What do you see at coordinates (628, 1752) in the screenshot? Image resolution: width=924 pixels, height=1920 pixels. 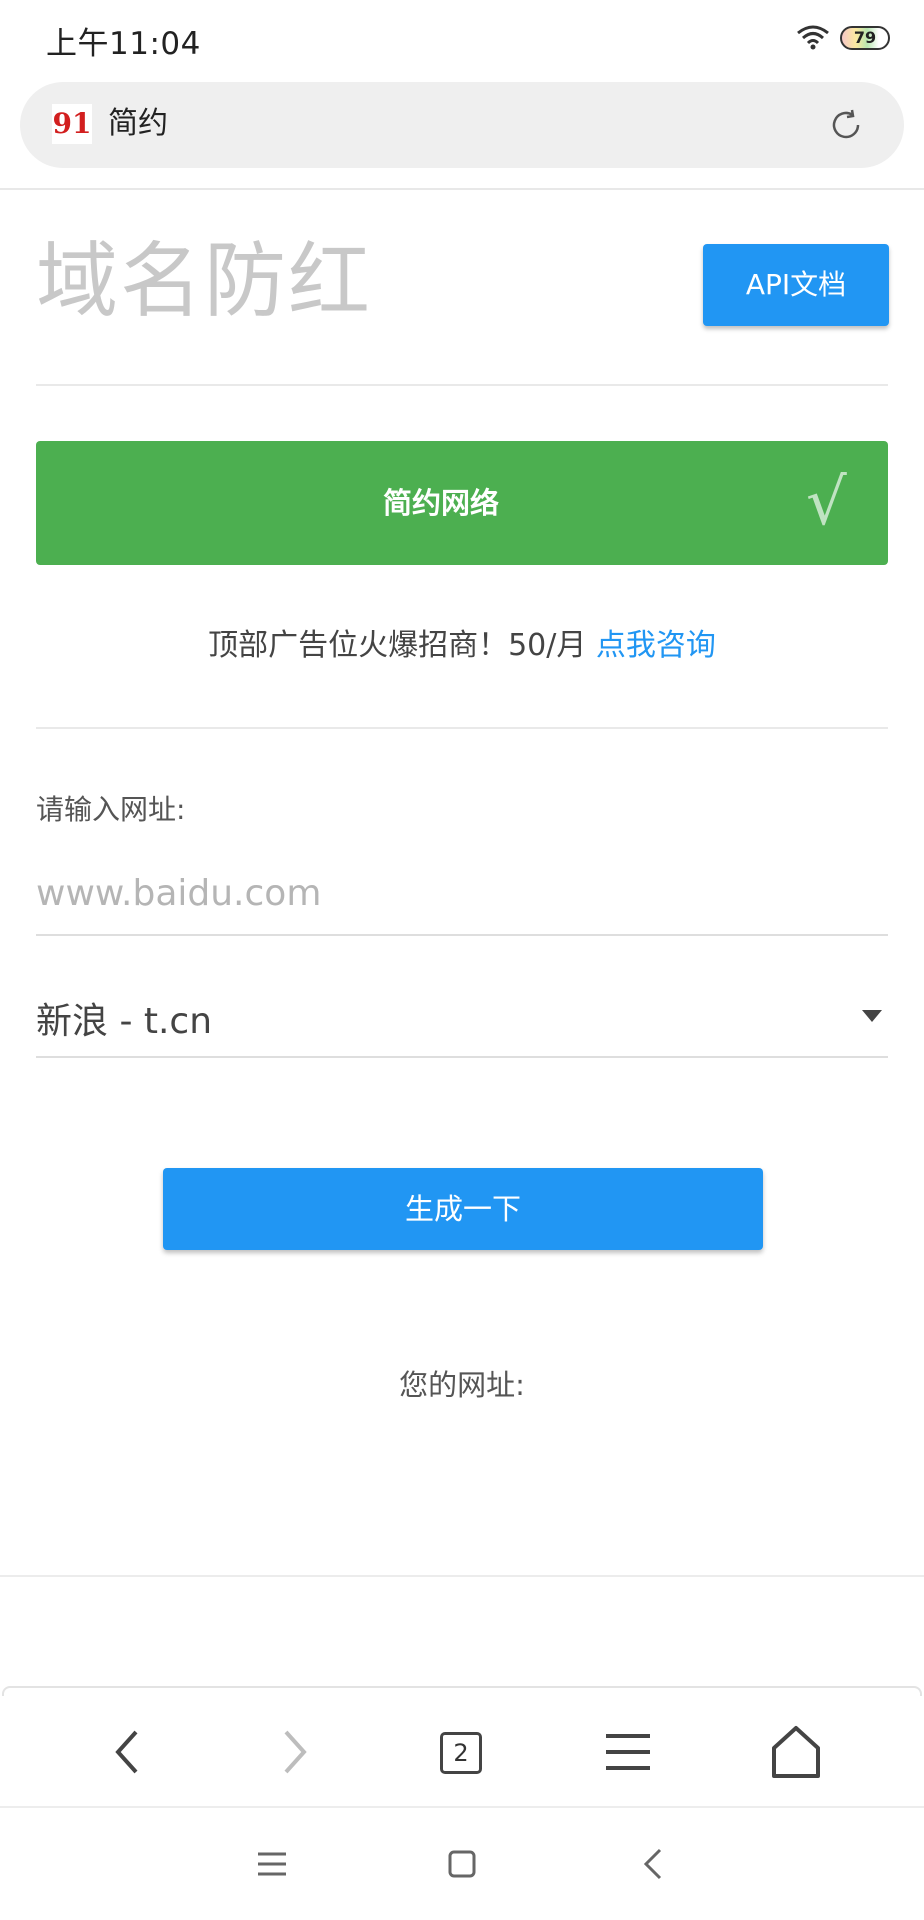 I see `menu-icon` at bounding box center [628, 1752].